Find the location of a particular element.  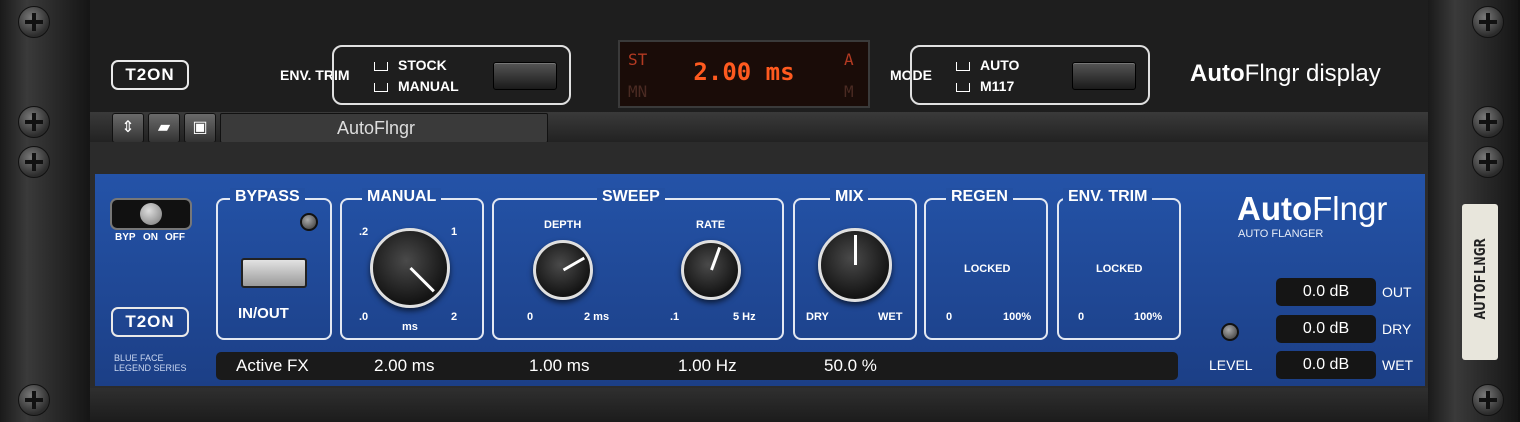

regen-state: LOCKED is located at coordinates (987, 269).